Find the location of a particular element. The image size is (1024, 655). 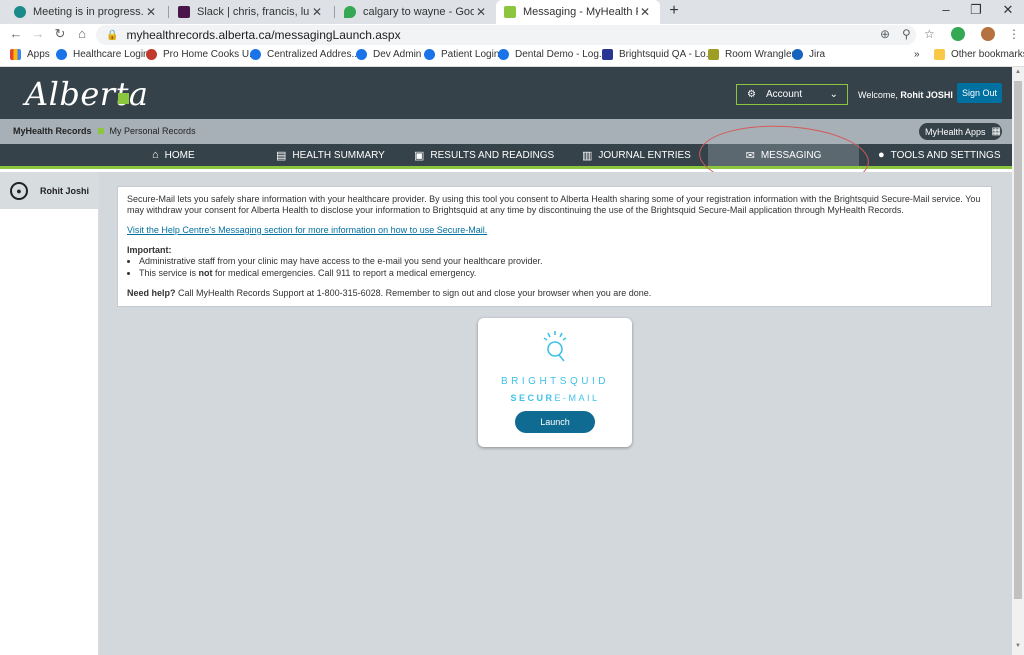

bookmark-apps: Apps is located at coordinates (30, 54).